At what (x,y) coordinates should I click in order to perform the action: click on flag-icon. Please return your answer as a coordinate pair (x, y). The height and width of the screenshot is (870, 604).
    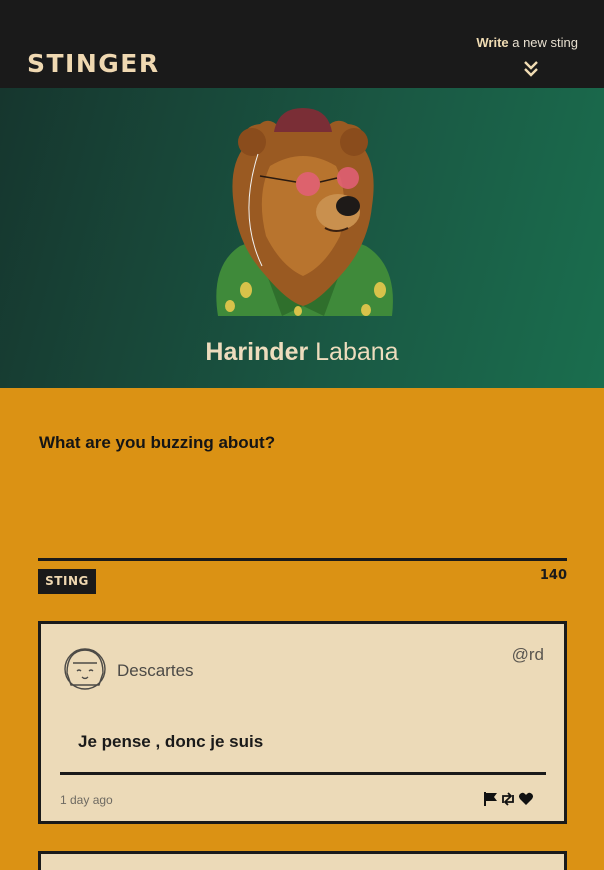
    Looking at the image, I should click on (490, 799).